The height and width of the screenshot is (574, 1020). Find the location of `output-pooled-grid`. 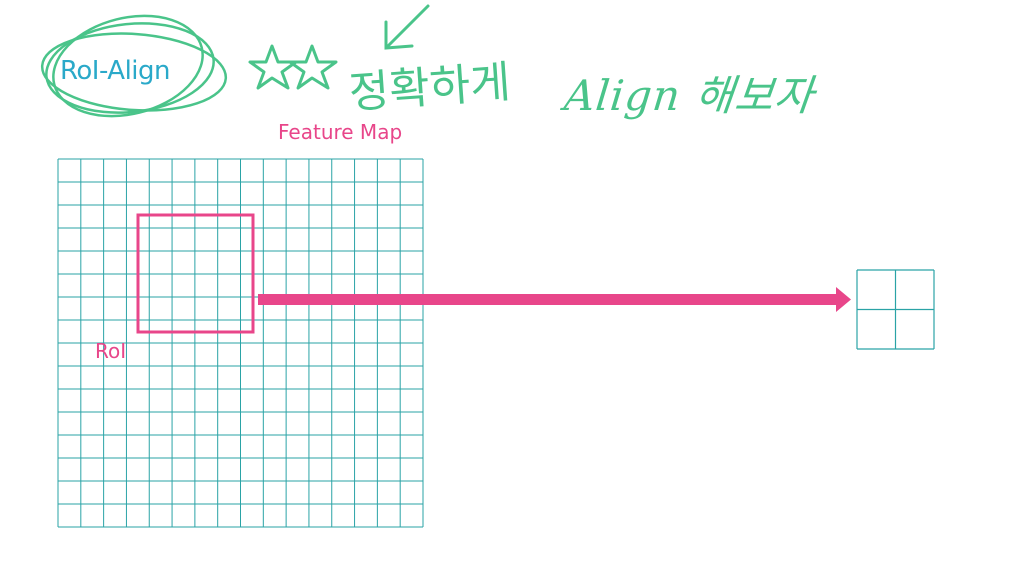

output-pooled-grid is located at coordinates (895, 309).